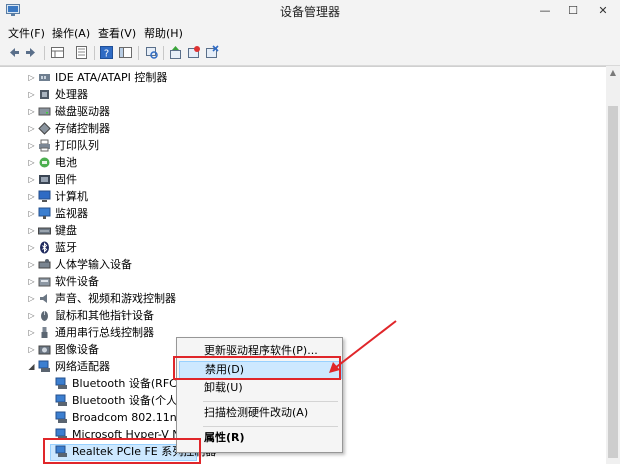  Describe the element at coordinates (363, 346) in the screenshot. I see `annotation-arrow-icon` at that location.